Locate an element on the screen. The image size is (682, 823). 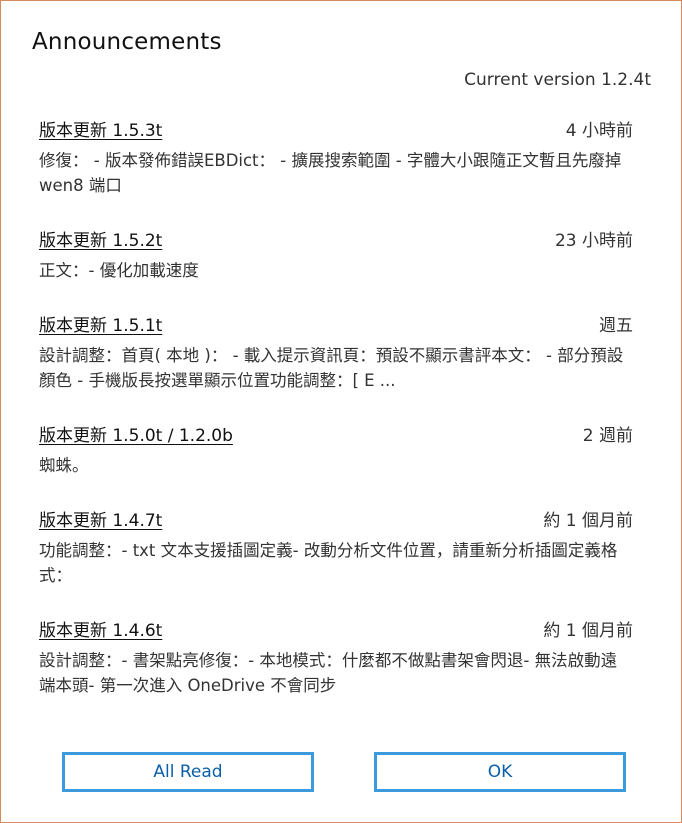
announcement-header: 版本更新 1.5.0t / 1.2.0b 2 週前 is located at coordinates (336, 432).